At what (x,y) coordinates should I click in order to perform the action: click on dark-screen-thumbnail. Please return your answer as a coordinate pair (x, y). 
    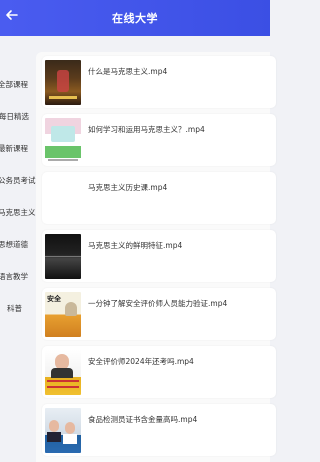
    Looking at the image, I should click on (63, 256).